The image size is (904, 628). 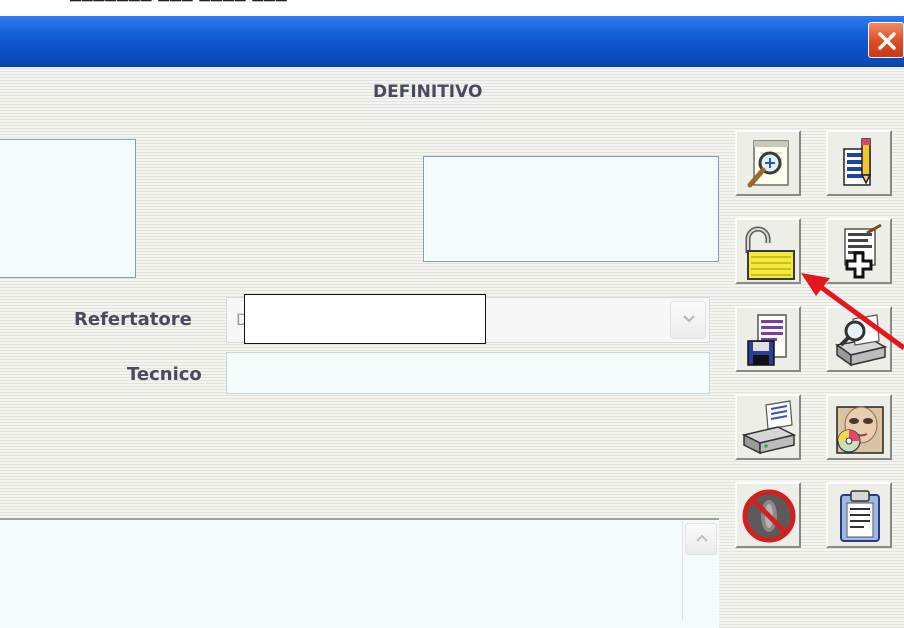 I want to click on chevron-up-icon, so click(x=702, y=538).